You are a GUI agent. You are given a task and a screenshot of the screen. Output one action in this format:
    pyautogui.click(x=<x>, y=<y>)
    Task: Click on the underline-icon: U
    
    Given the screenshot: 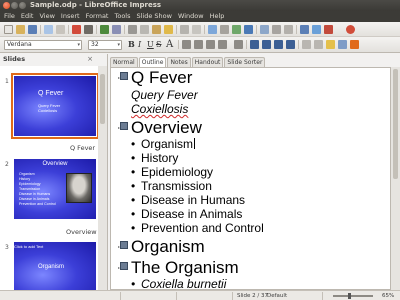 What is the action you would take?
    pyautogui.click(x=150, y=44)
    